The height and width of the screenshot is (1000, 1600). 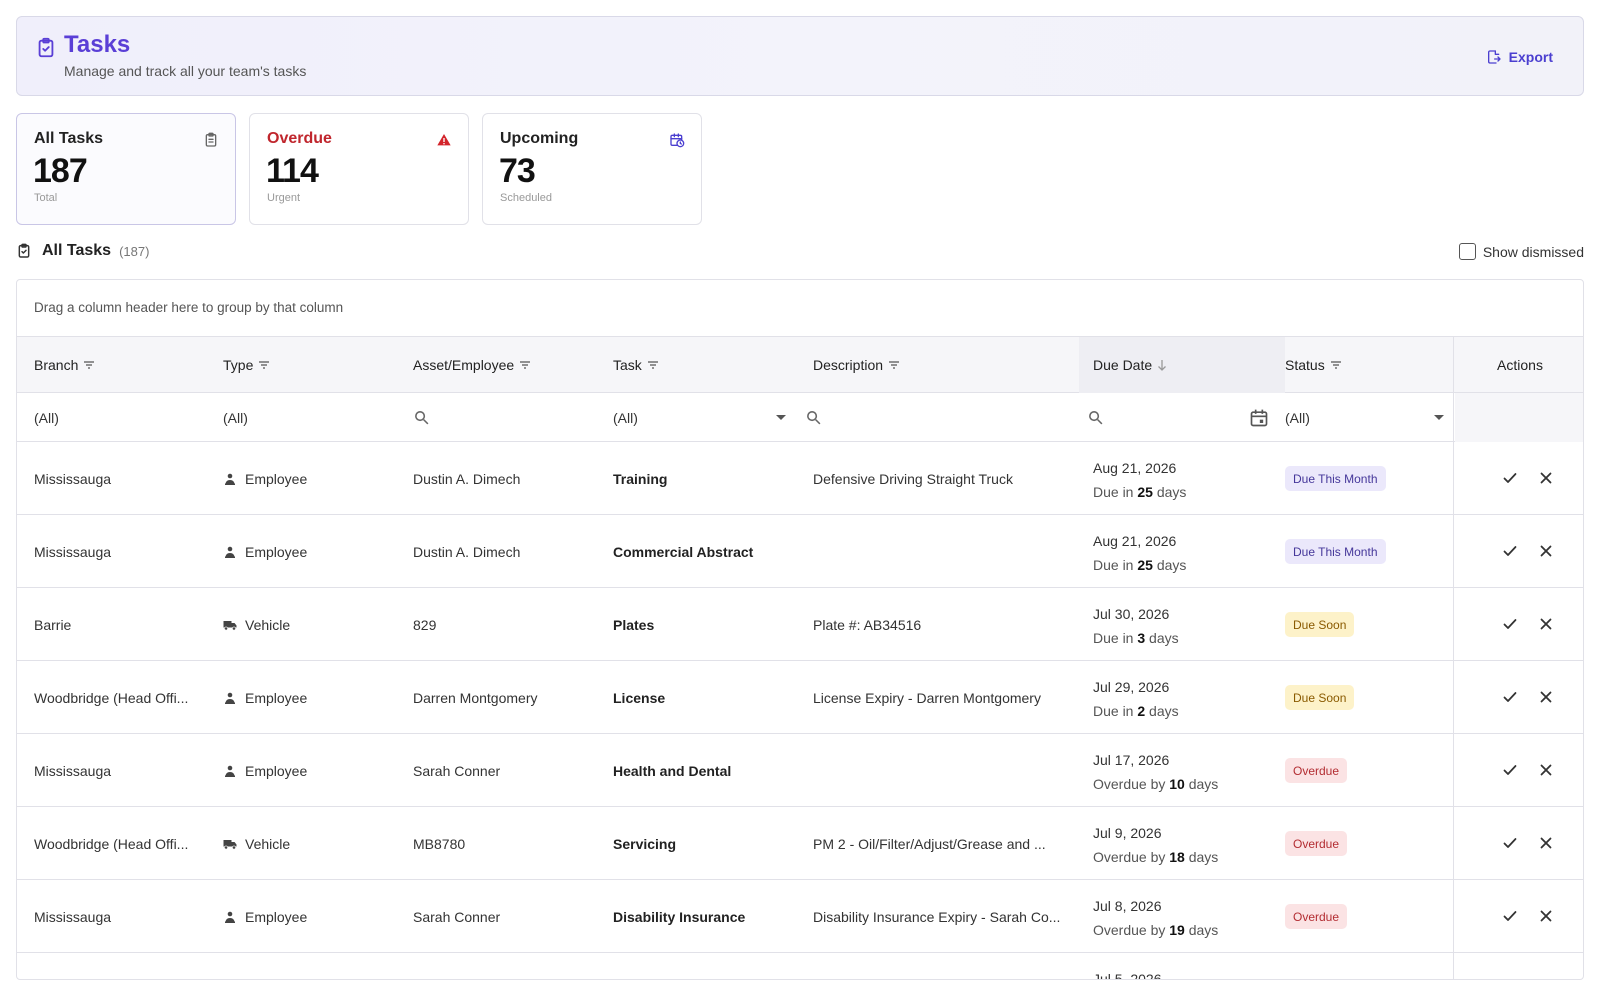 I want to click on show-dismissed-toggle: Show dismissed, so click(x=1521, y=251).